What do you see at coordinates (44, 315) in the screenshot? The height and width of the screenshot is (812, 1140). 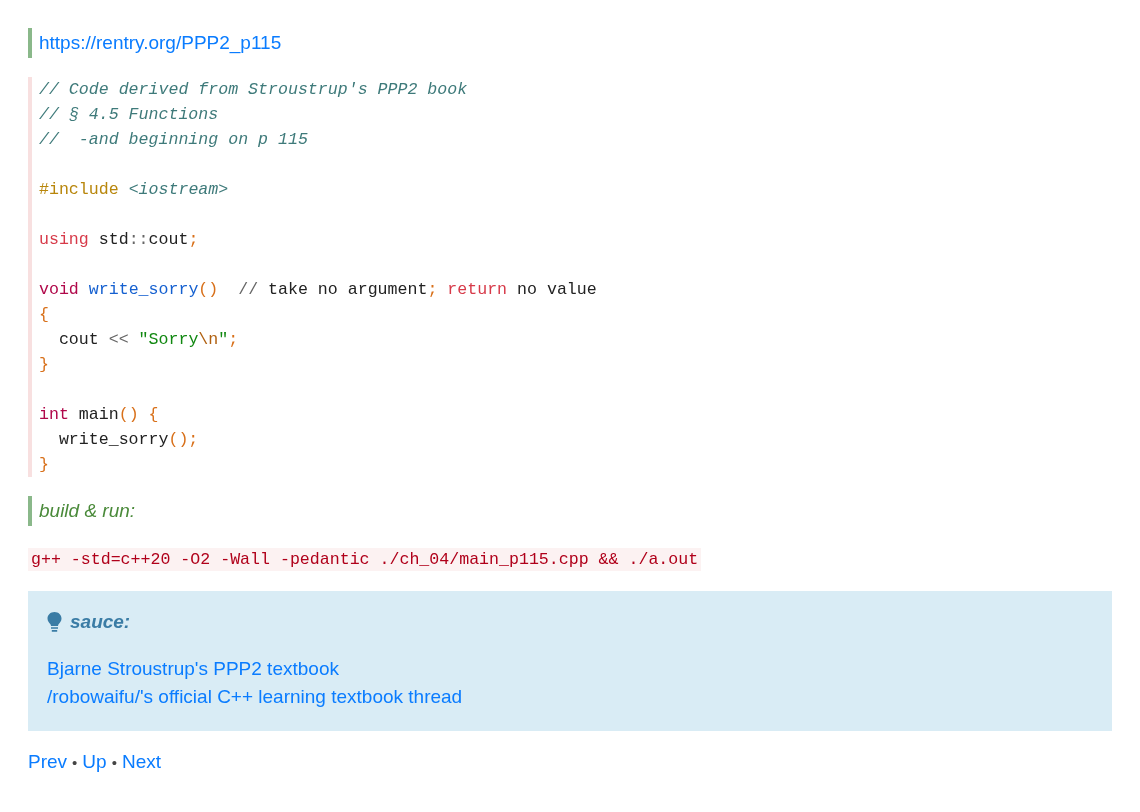 I see `code-line: {` at bounding box center [44, 315].